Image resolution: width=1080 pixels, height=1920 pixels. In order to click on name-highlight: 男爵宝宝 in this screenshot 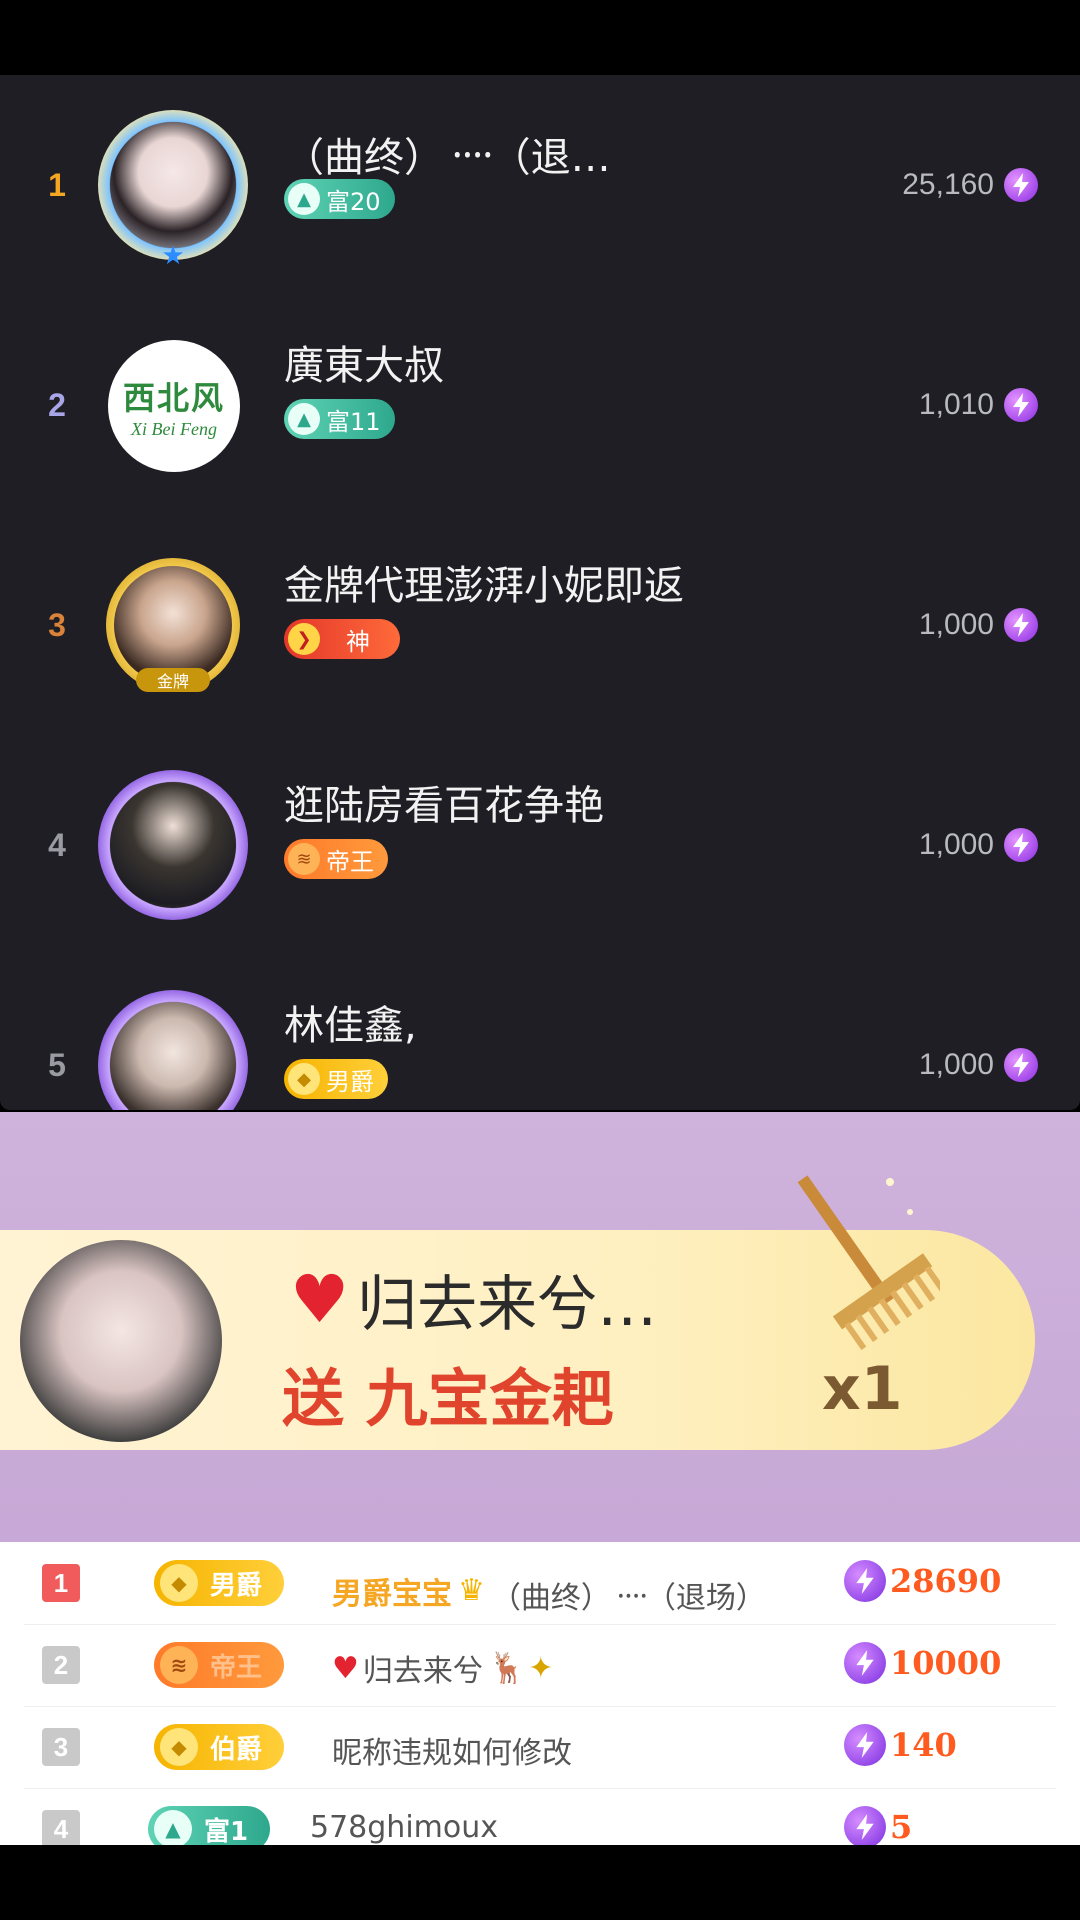, I will do `click(392, 1594)`.